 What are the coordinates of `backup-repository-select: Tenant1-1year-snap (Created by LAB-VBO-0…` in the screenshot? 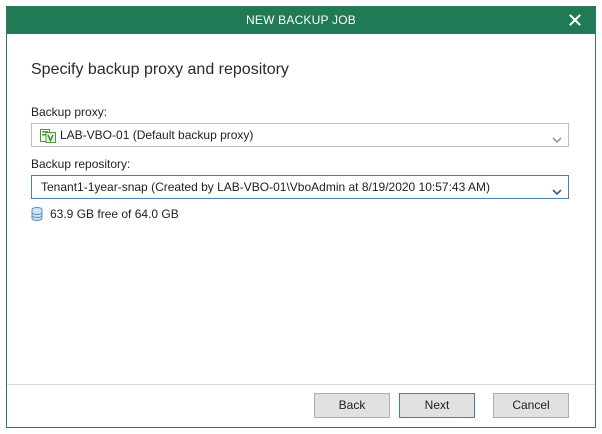 It's located at (300, 187).